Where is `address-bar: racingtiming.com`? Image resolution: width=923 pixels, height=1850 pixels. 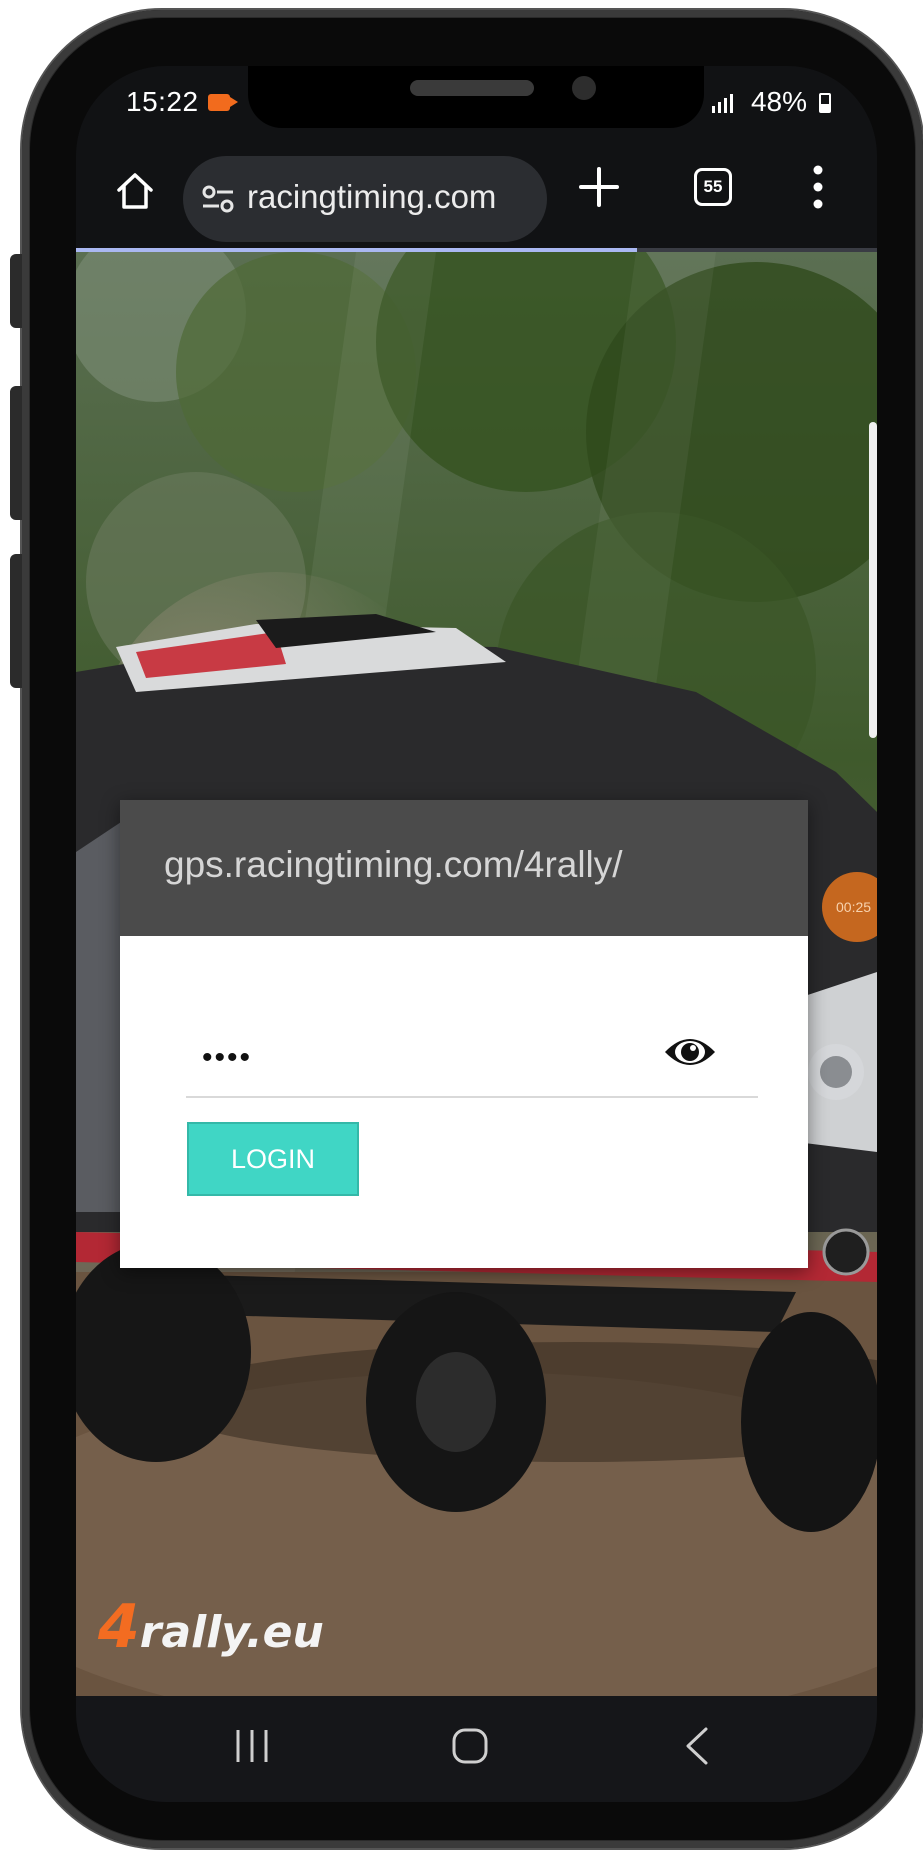 address-bar: racingtiming.com is located at coordinates (365, 199).